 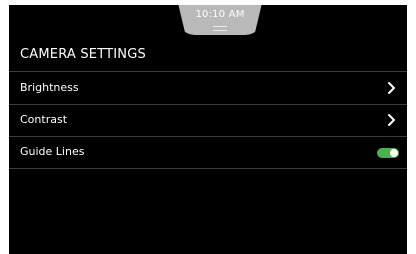 I want to click on page-title: CAMERA SETTINGS, so click(x=83, y=54).